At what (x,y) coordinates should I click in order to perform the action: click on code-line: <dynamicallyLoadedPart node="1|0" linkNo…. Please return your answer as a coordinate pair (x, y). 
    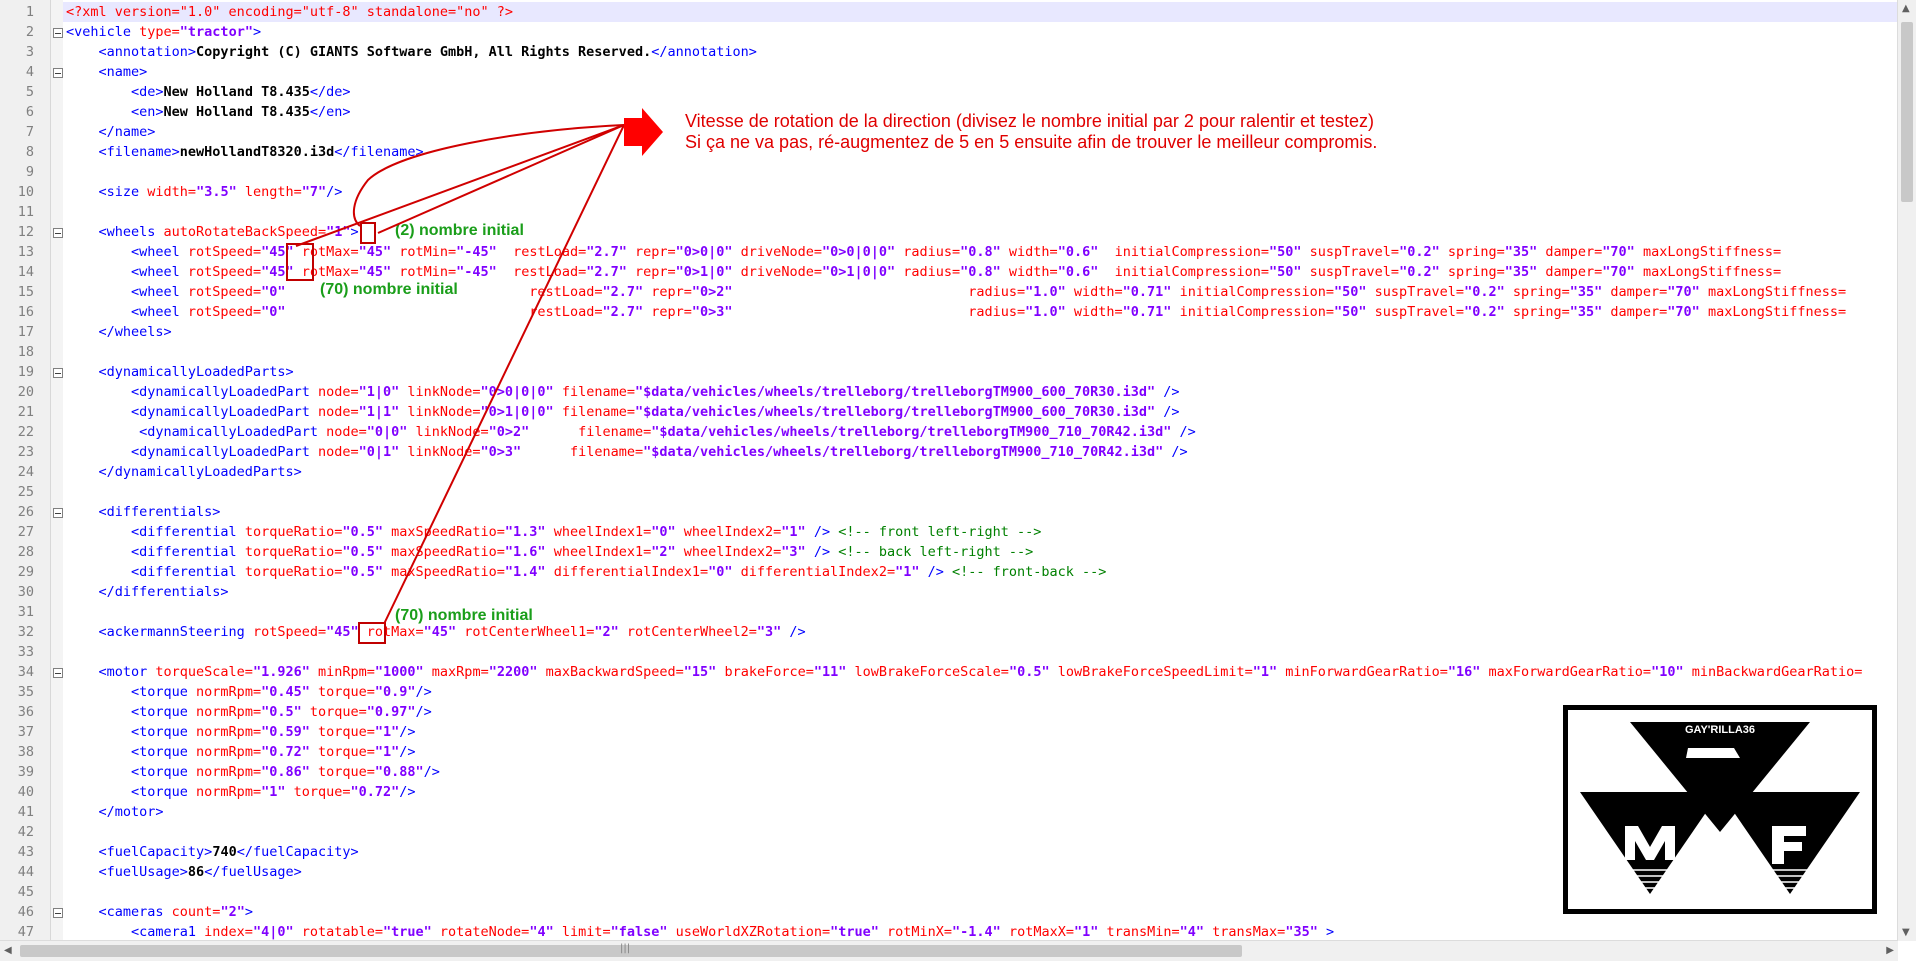
    Looking at the image, I should click on (623, 392).